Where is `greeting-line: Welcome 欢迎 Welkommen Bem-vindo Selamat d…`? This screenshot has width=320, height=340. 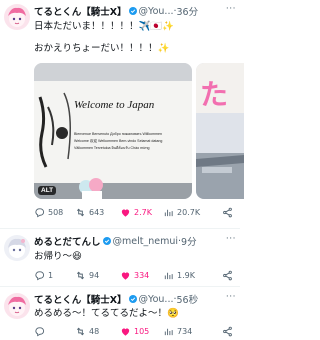
greeting-line: Welcome 欢迎 Welkommen Bem-vindo Selamat d… is located at coordinates (118, 141).